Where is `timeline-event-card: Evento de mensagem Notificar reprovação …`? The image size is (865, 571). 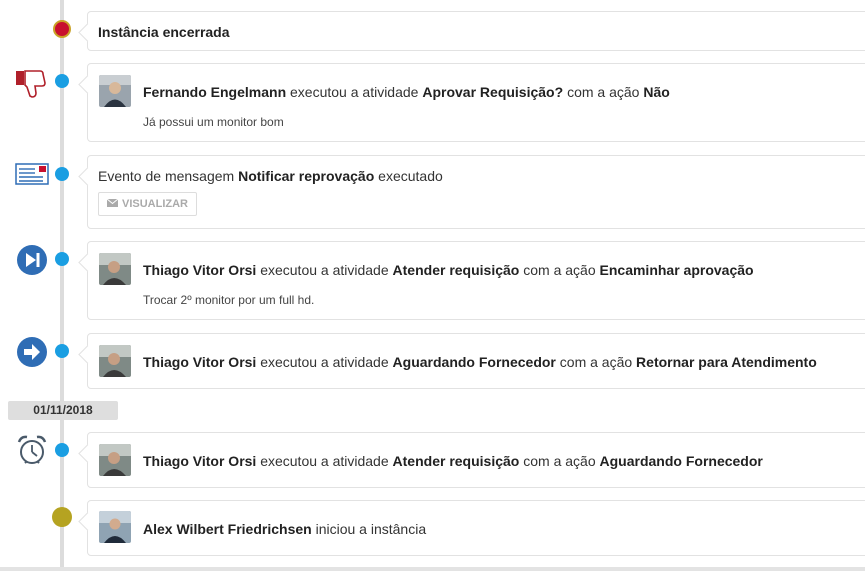
timeline-event-card: Evento de mensagem Notificar reprovação … is located at coordinates (476, 192).